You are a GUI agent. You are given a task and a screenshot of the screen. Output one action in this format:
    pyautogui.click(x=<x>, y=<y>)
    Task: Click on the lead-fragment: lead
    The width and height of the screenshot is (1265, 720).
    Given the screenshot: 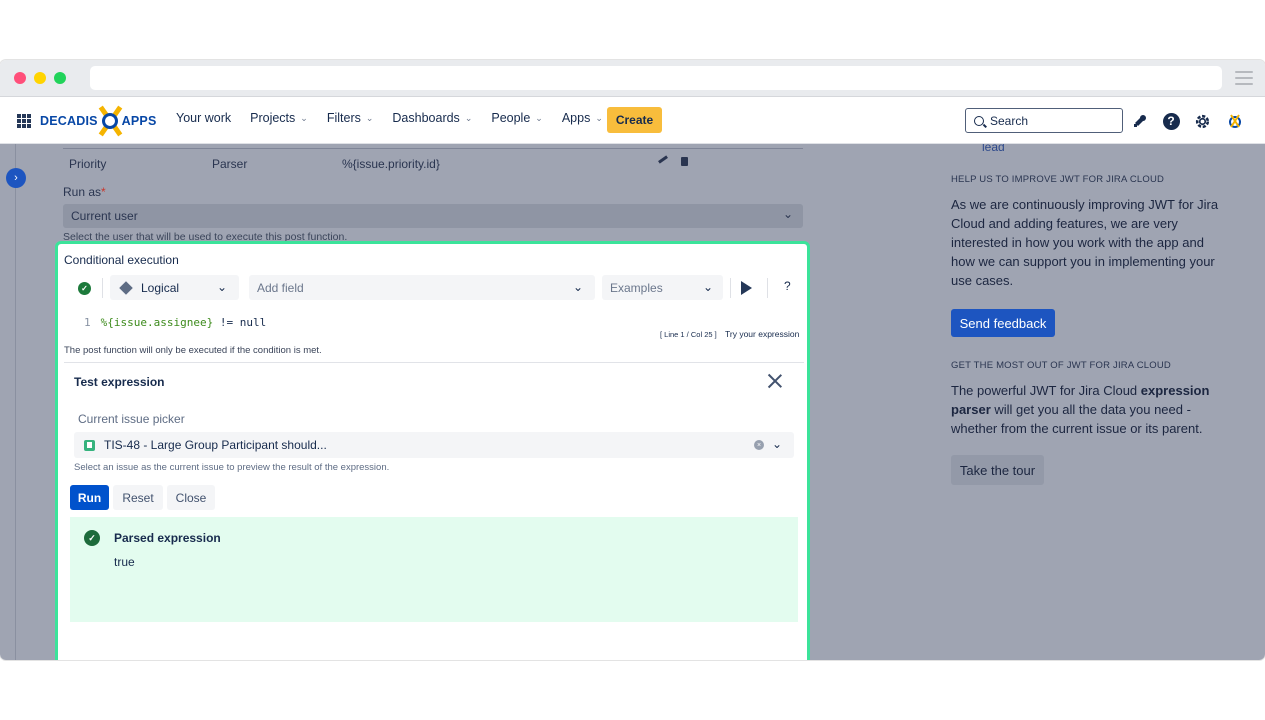 What is the action you would take?
    pyautogui.click(x=993, y=149)
    